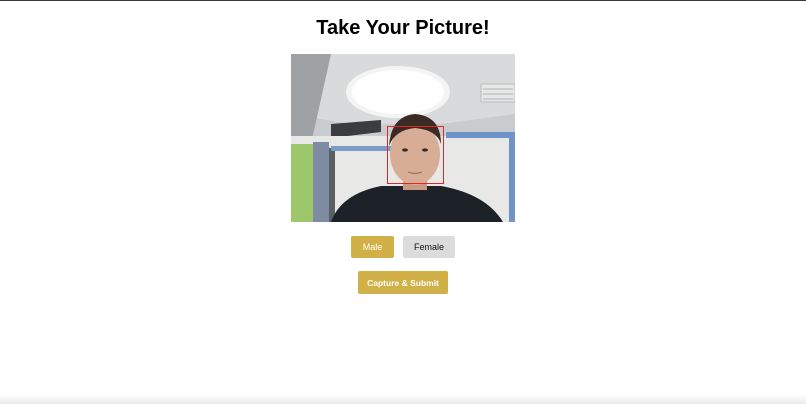 The width and height of the screenshot is (806, 404). Describe the element at coordinates (429, 247) in the screenshot. I see `female-button: Female` at that location.